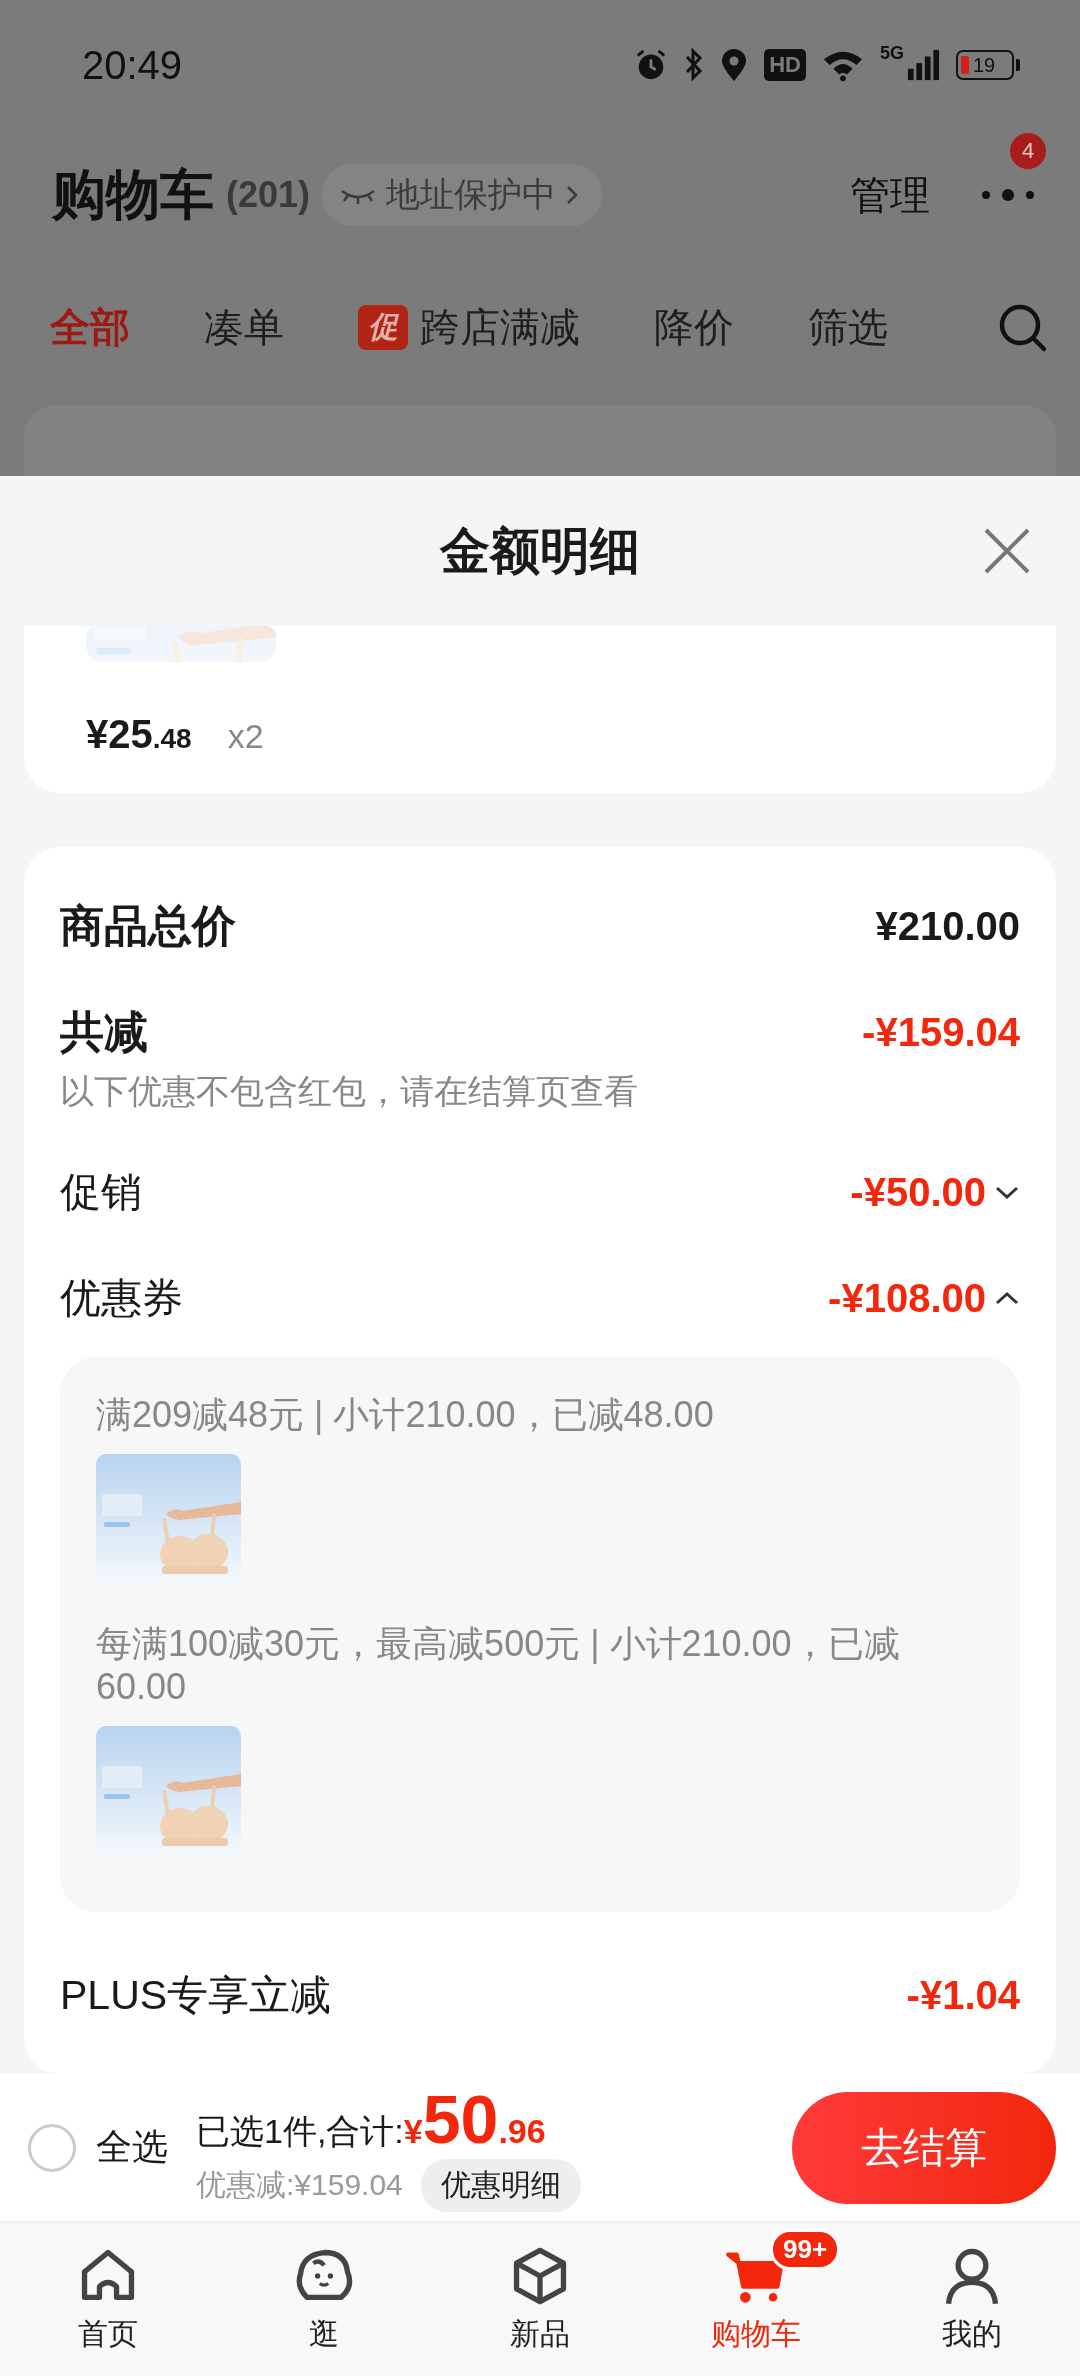 The width and height of the screenshot is (1080, 2376). What do you see at coordinates (196, 1995) in the screenshot?
I see `row-label: PLUS专享立减` at bounding box center [196, 1995].